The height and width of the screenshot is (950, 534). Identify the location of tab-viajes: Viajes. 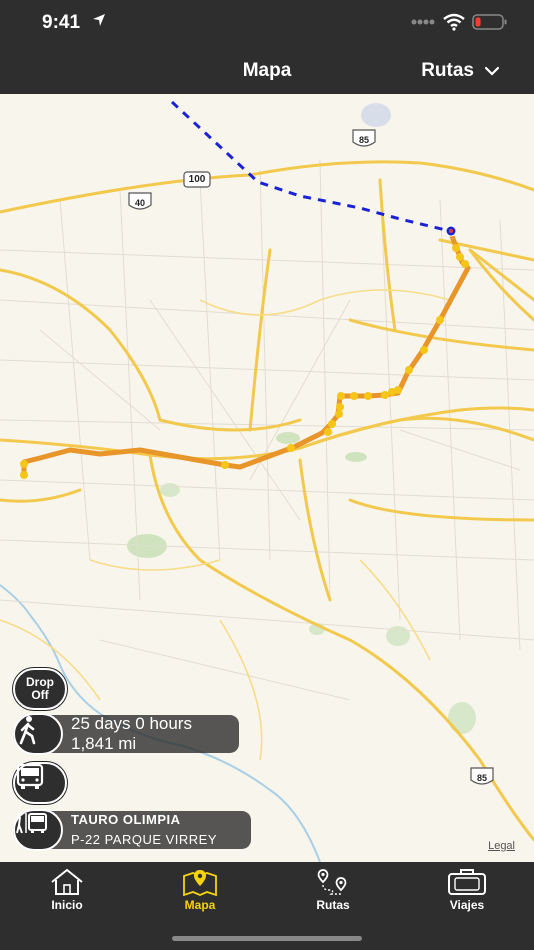
(467, 890).